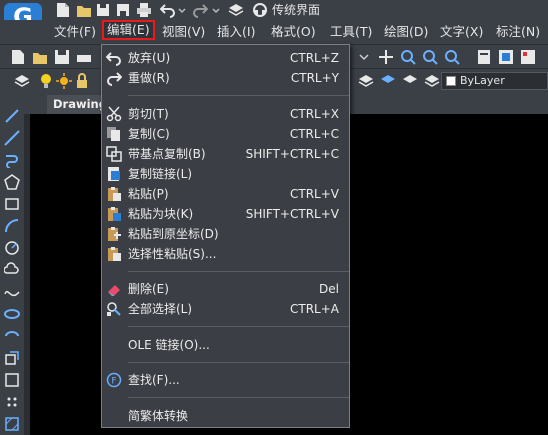 This screenshot has width=548, height=435. Describe the element at coordinates (225, 309) in the screenshot. I see `menu-item-select-all: 全部选择(L) CTRL+A` at that location.